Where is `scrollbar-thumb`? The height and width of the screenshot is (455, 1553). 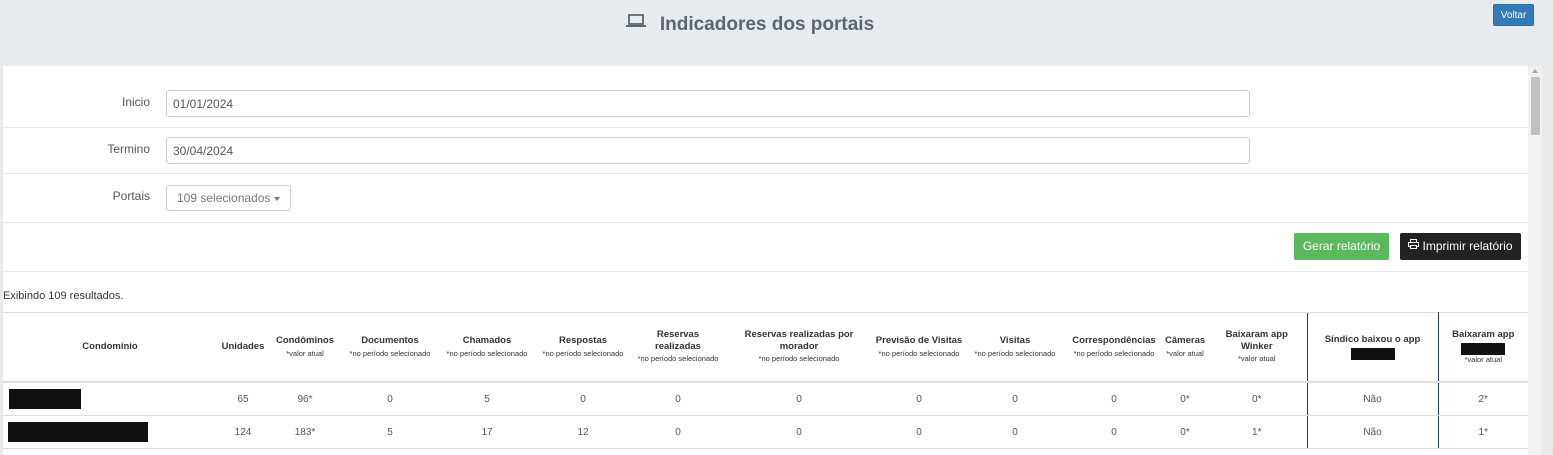
scrollbar-thumb is located at coordinates (1535, 106).